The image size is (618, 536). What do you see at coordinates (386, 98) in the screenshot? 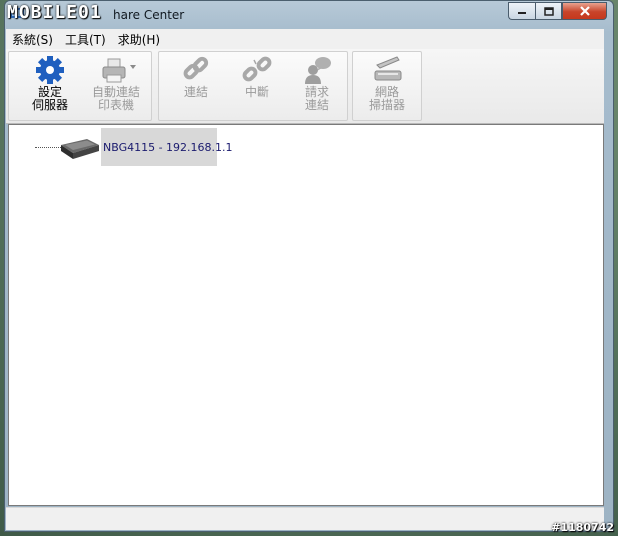
I see `network-scanner-label: 網路 掃描器` at bounding box center [386, 98].